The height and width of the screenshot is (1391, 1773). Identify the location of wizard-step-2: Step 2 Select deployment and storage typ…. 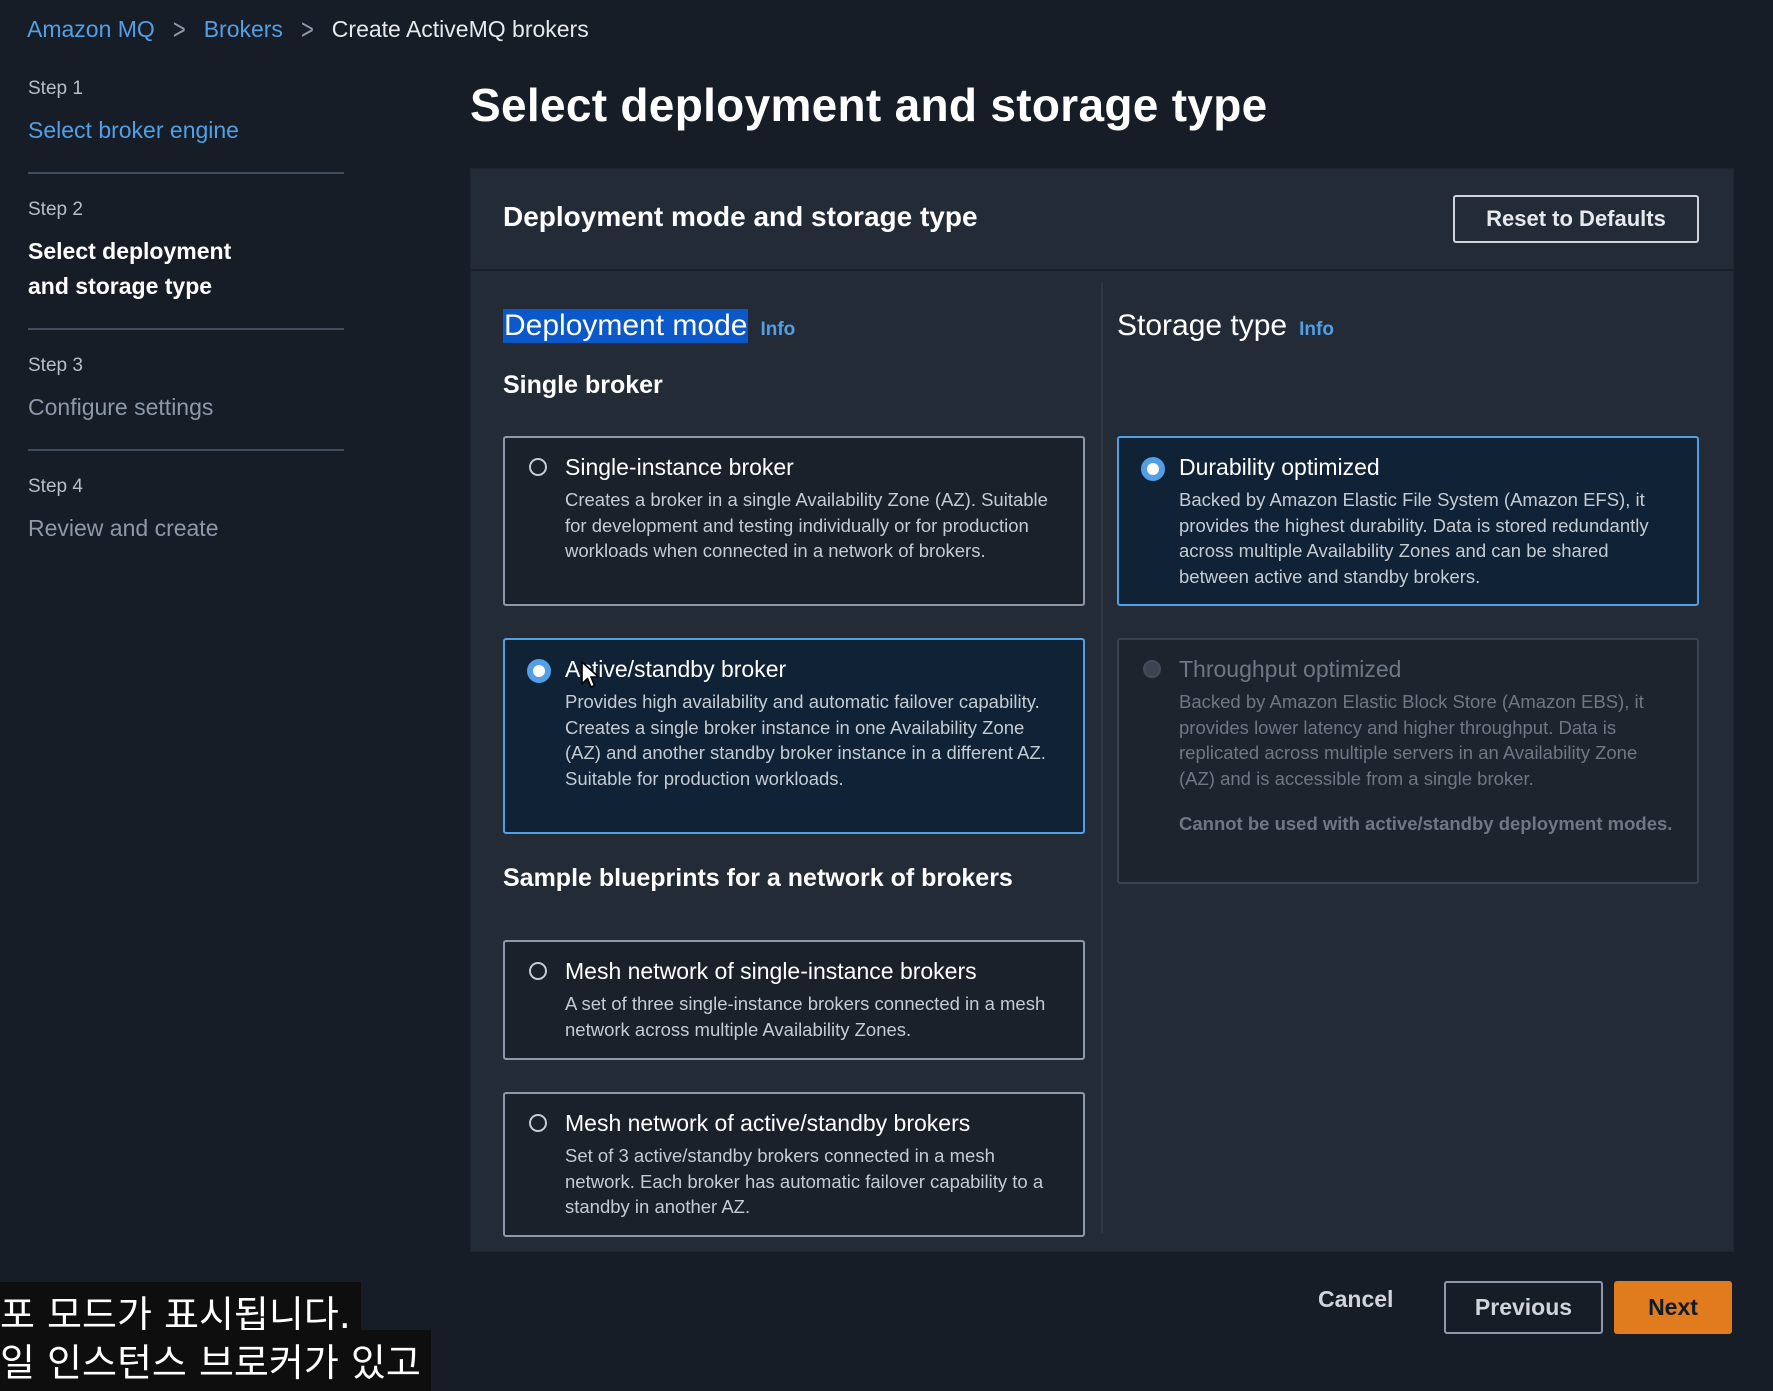
(186, 264).